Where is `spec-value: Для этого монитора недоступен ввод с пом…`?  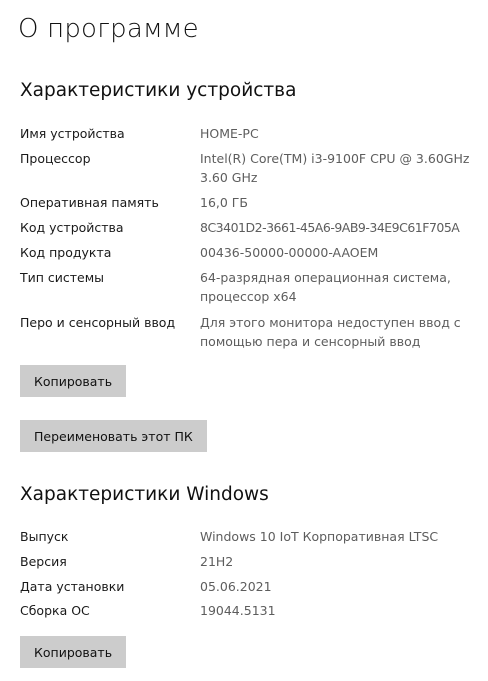
spec-value: Для этого монитора недоступен ввод с пом… is located at coordinates (330, 332).